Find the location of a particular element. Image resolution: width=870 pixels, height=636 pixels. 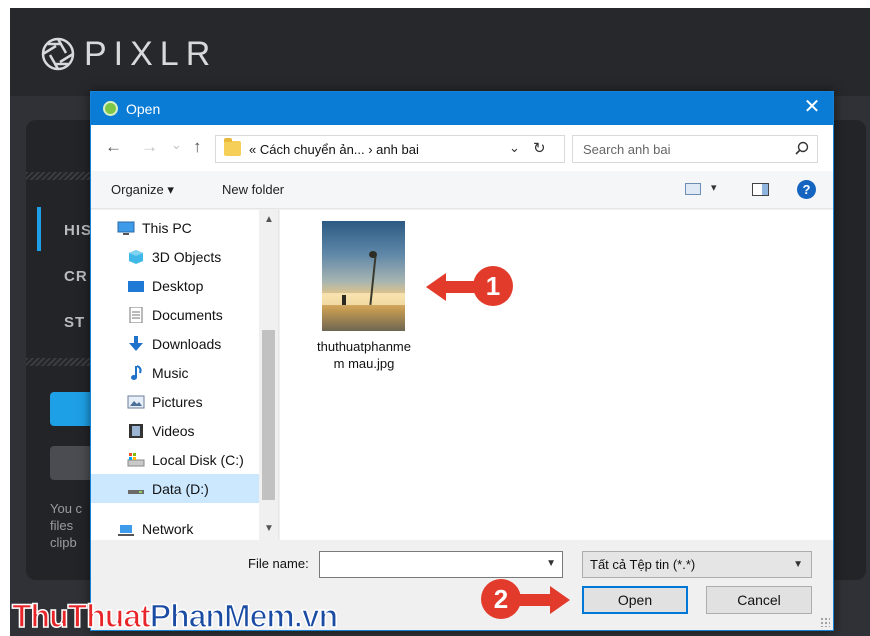

documents-icon is located at coordinates (136, 314).